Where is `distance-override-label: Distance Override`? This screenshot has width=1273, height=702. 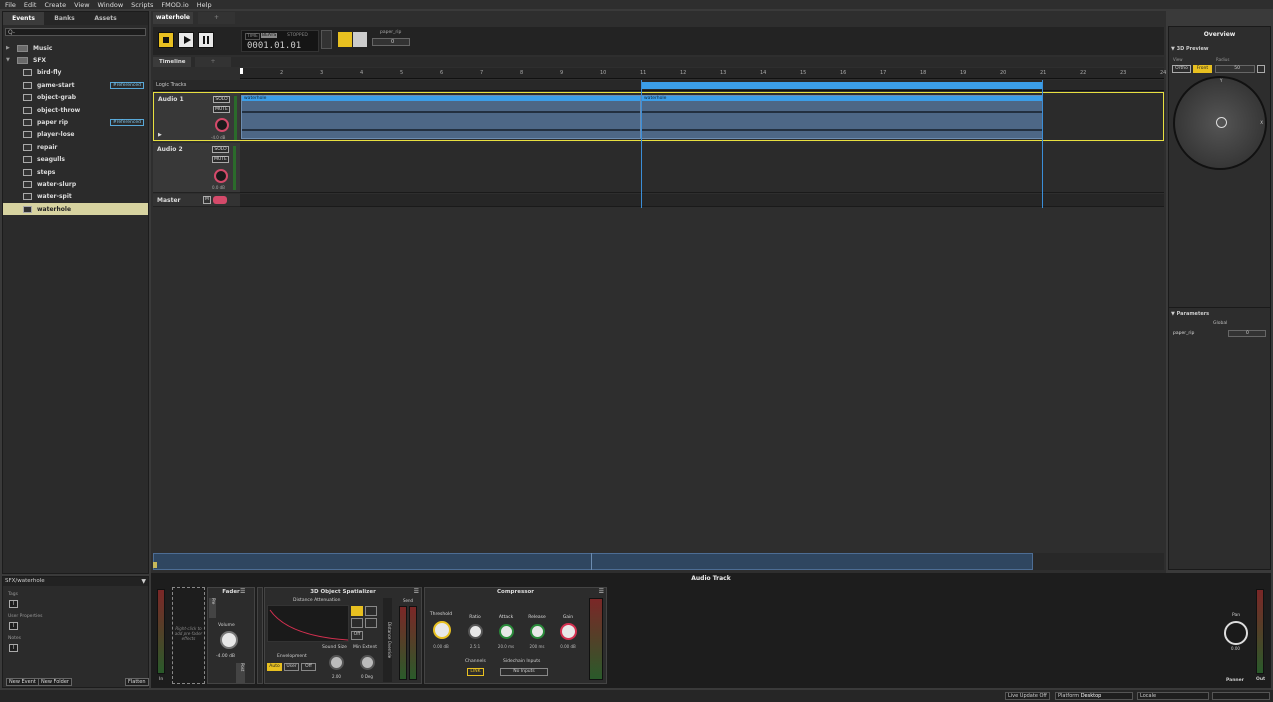
distance-override-label: Distance Override is located at coordinates (387, 640).